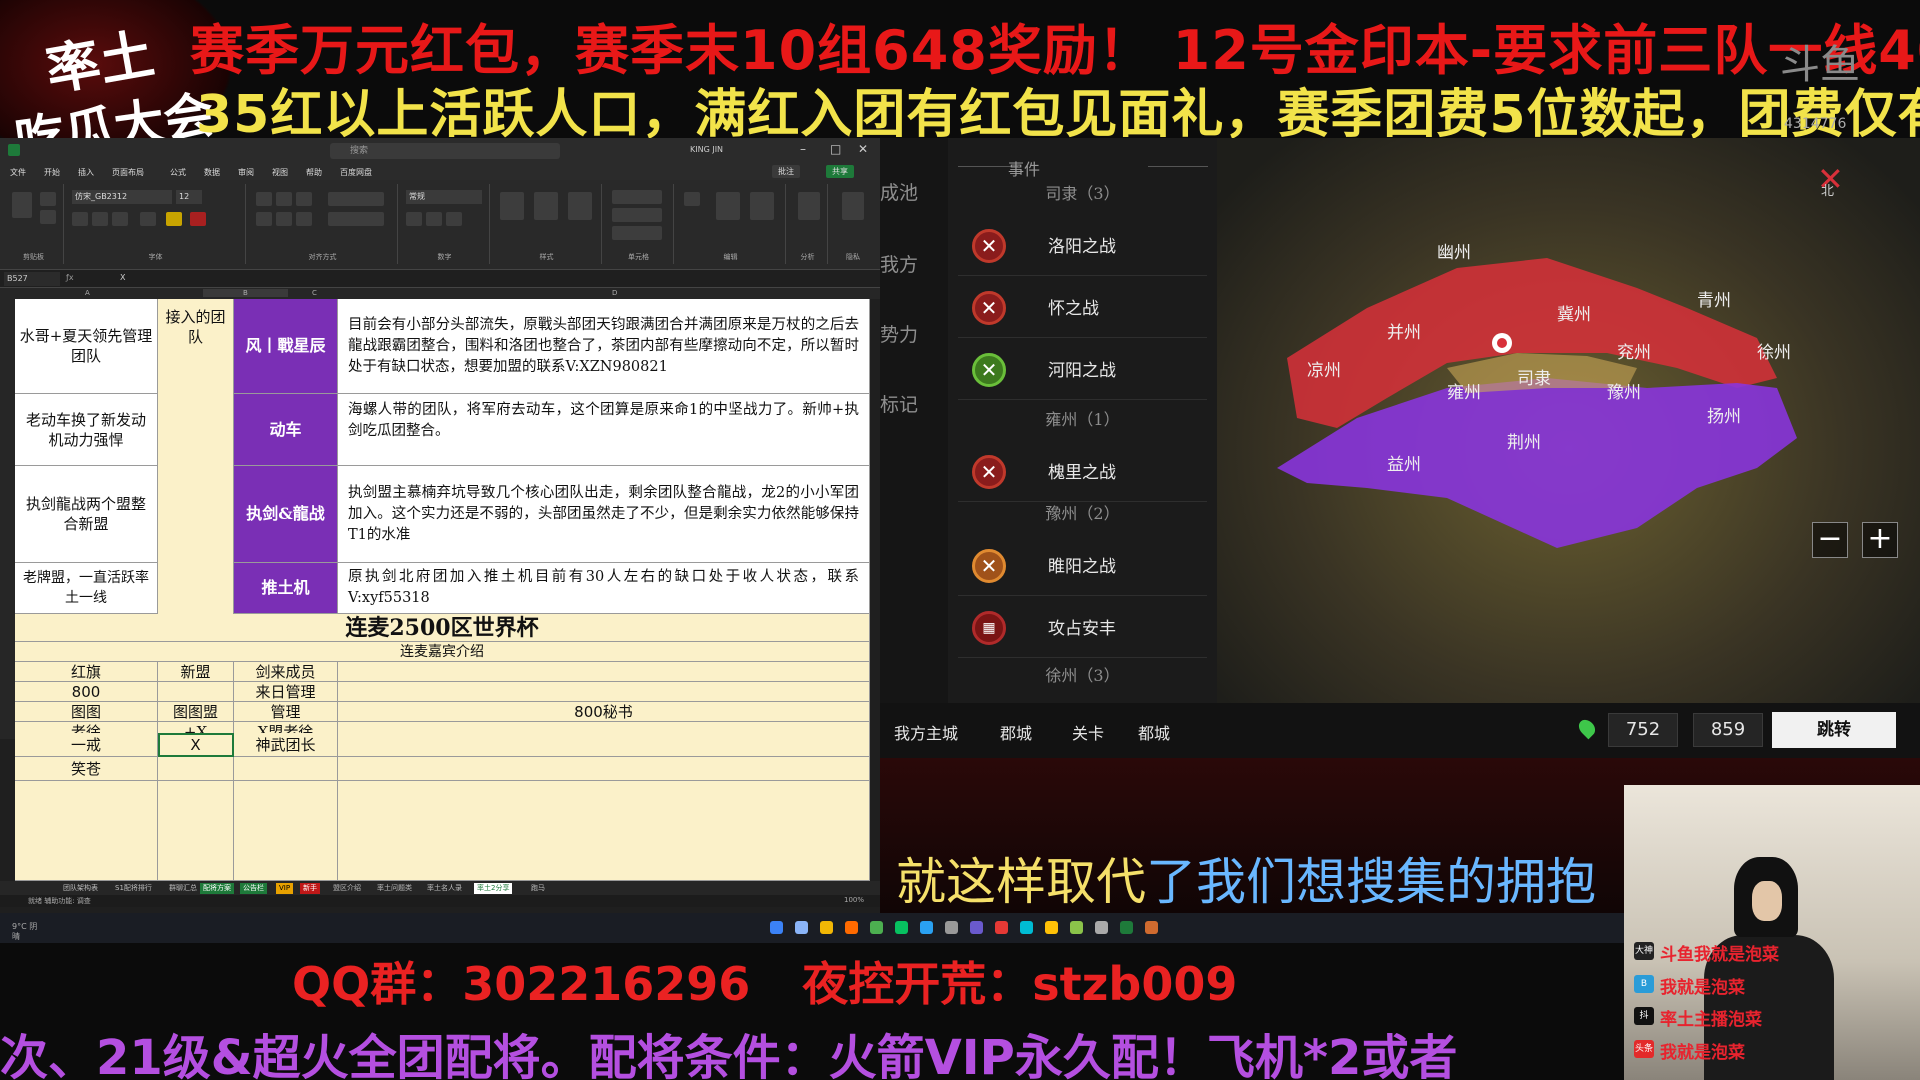 The image size is (1920, 1080). I want to click on excel-taskbar-icon, so click(1126, 927).